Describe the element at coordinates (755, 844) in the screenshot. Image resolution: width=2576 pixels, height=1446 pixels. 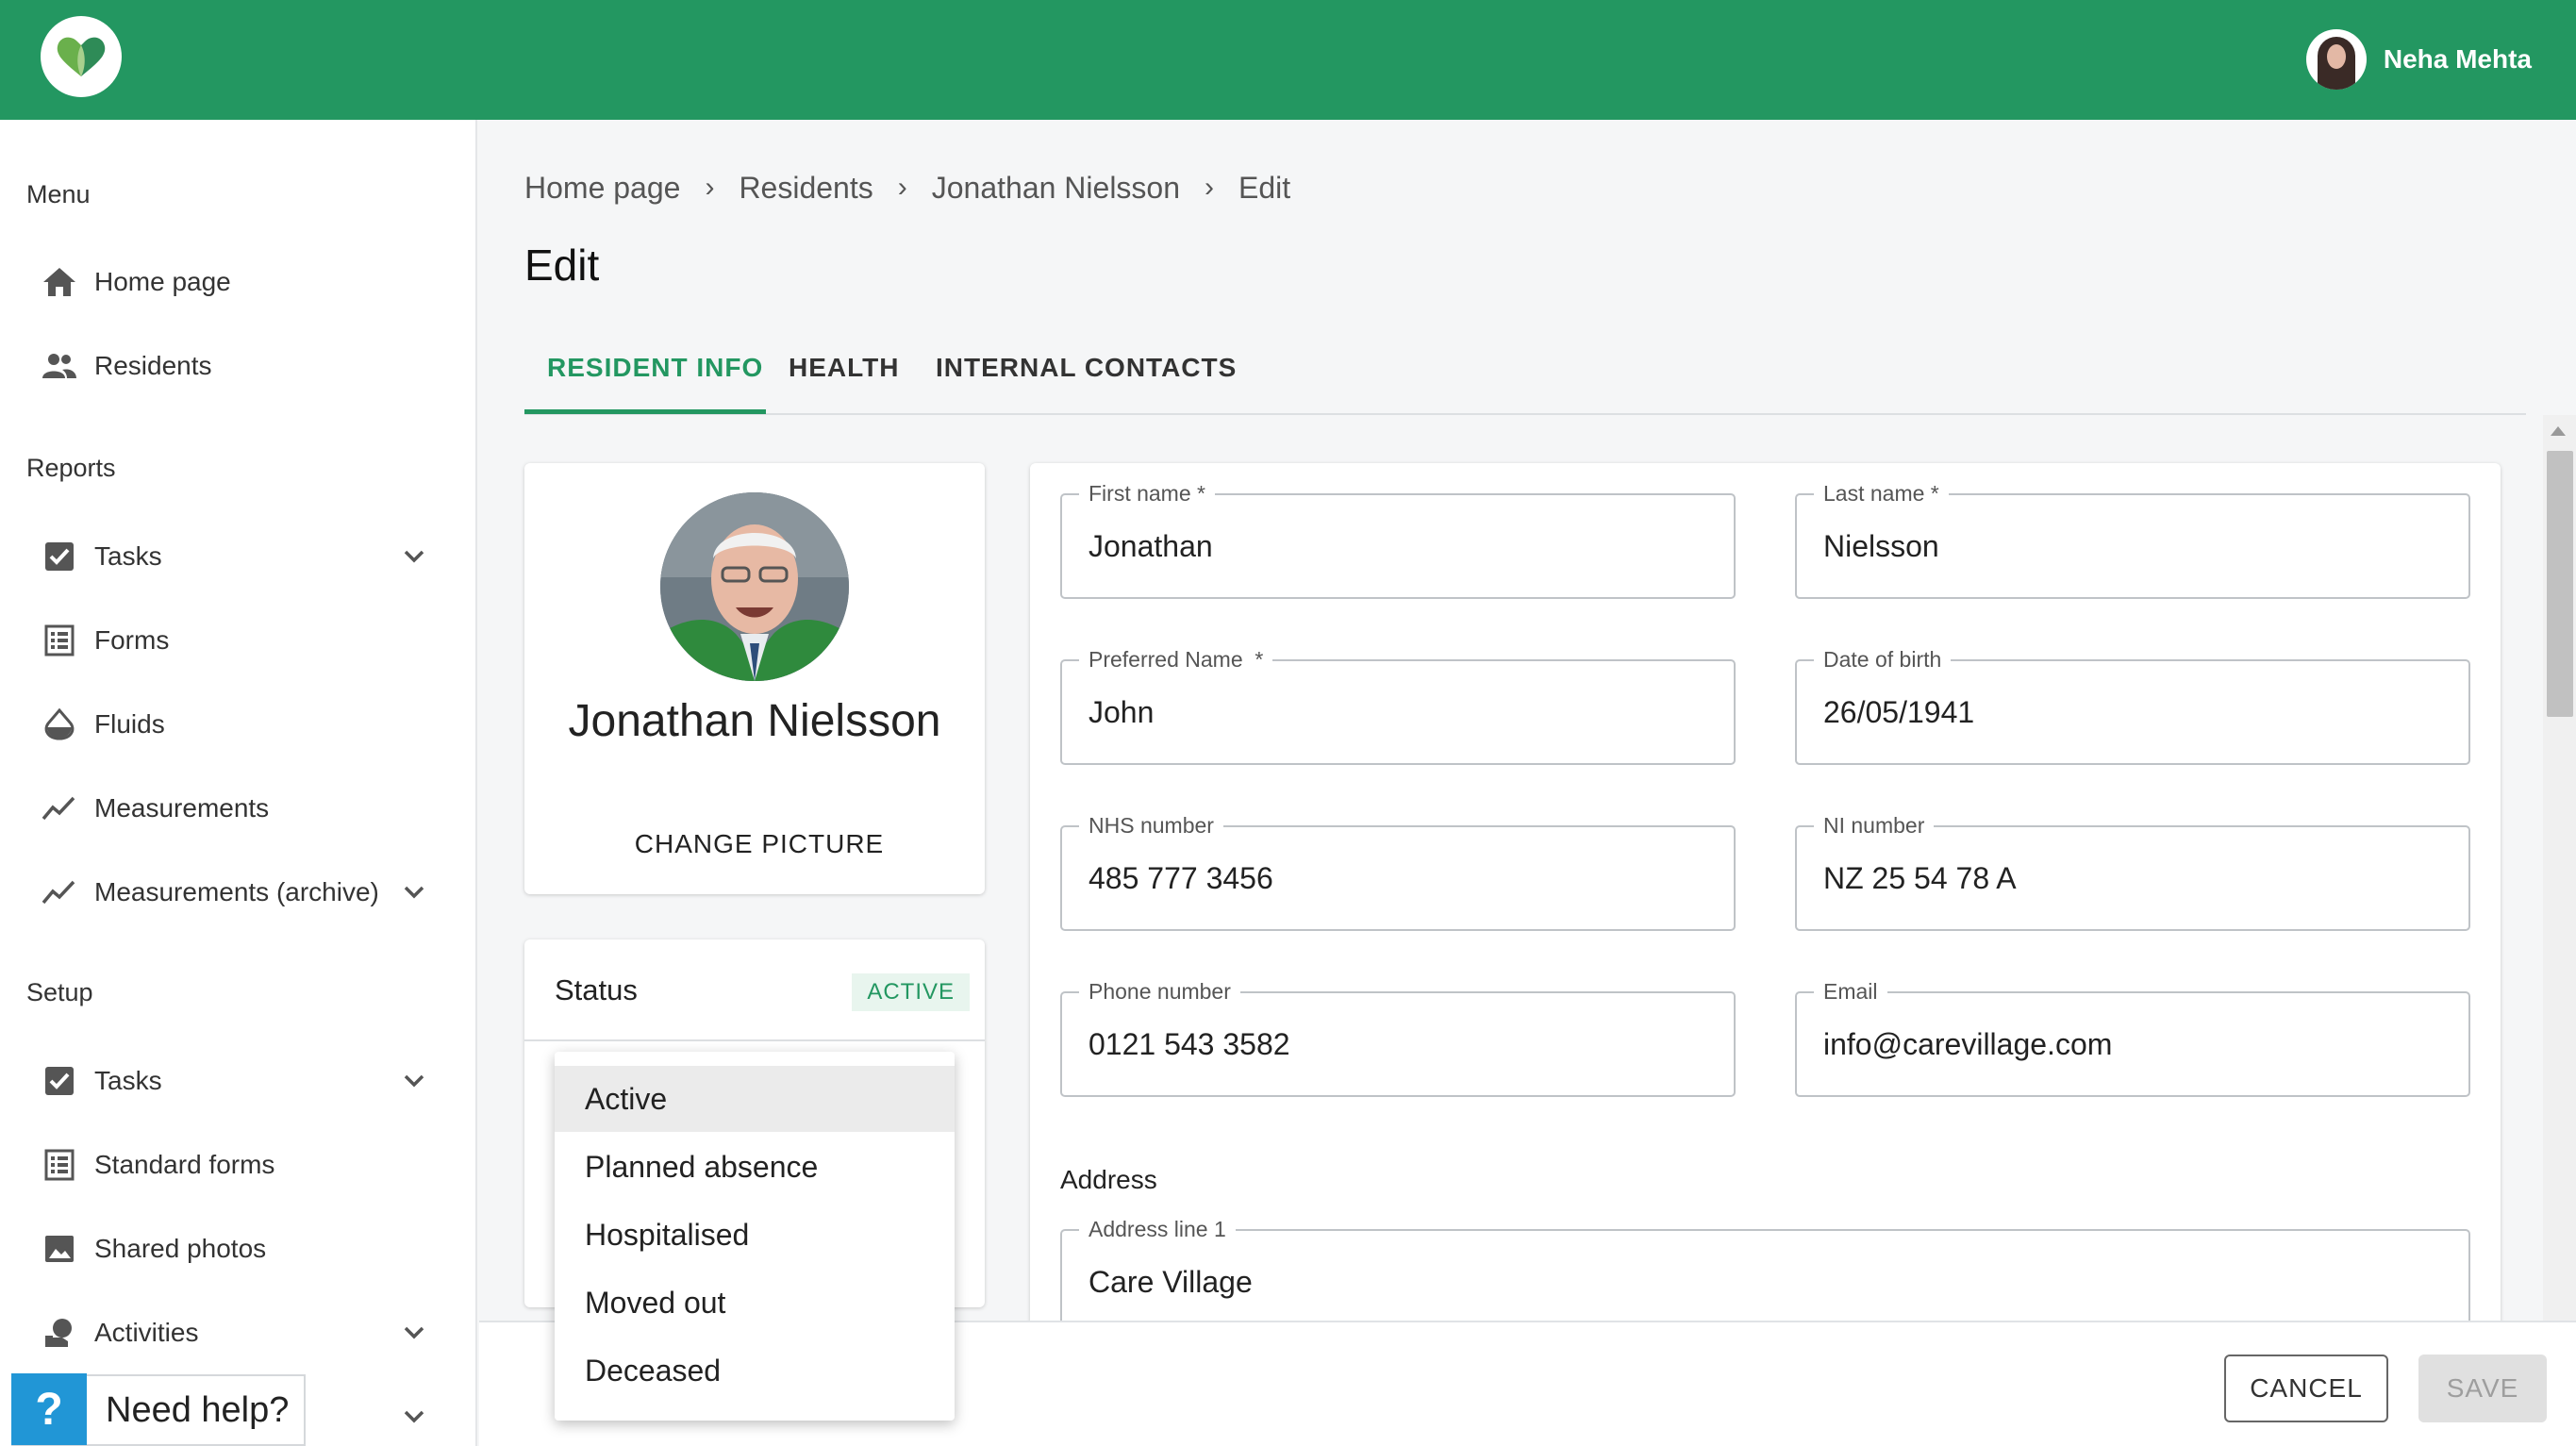
I see `change-picture-button: CHANGE PICTURE` at that location.